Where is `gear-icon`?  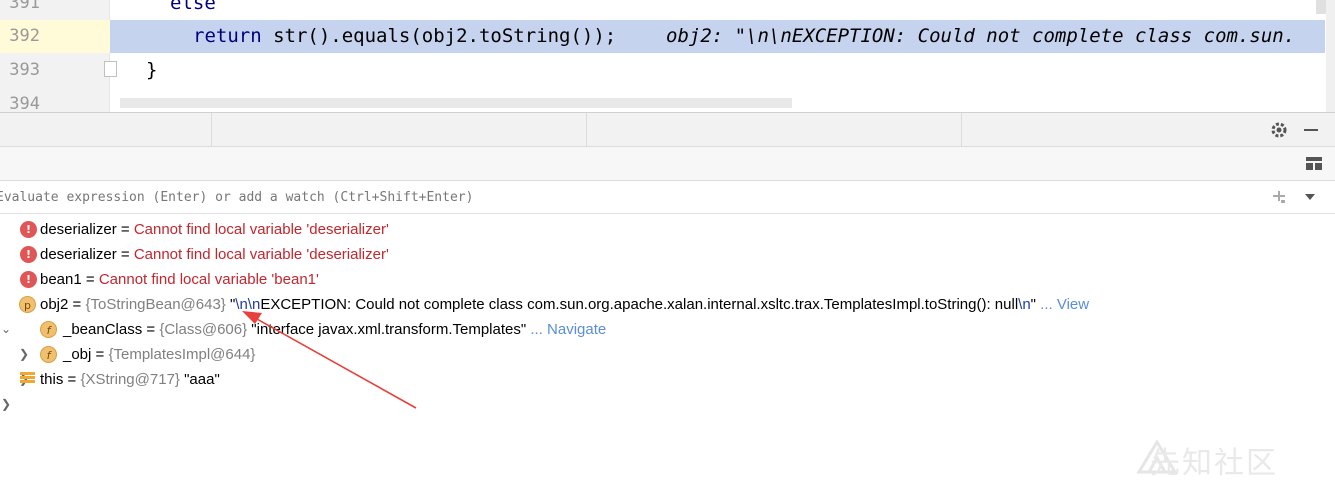
gear-icon is located at coordinates (1279, 130).